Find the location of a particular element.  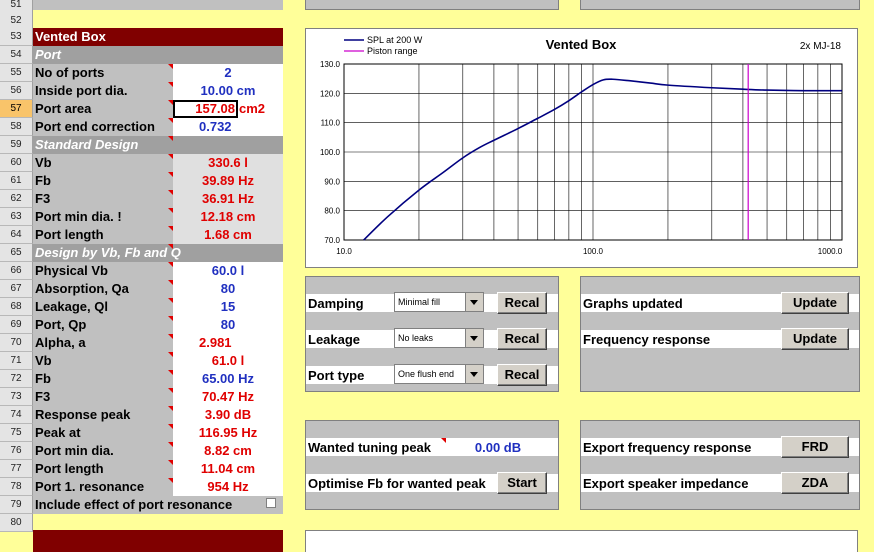

port-area-cell: 157.08 cm2 is located at coordinates (228, 109).